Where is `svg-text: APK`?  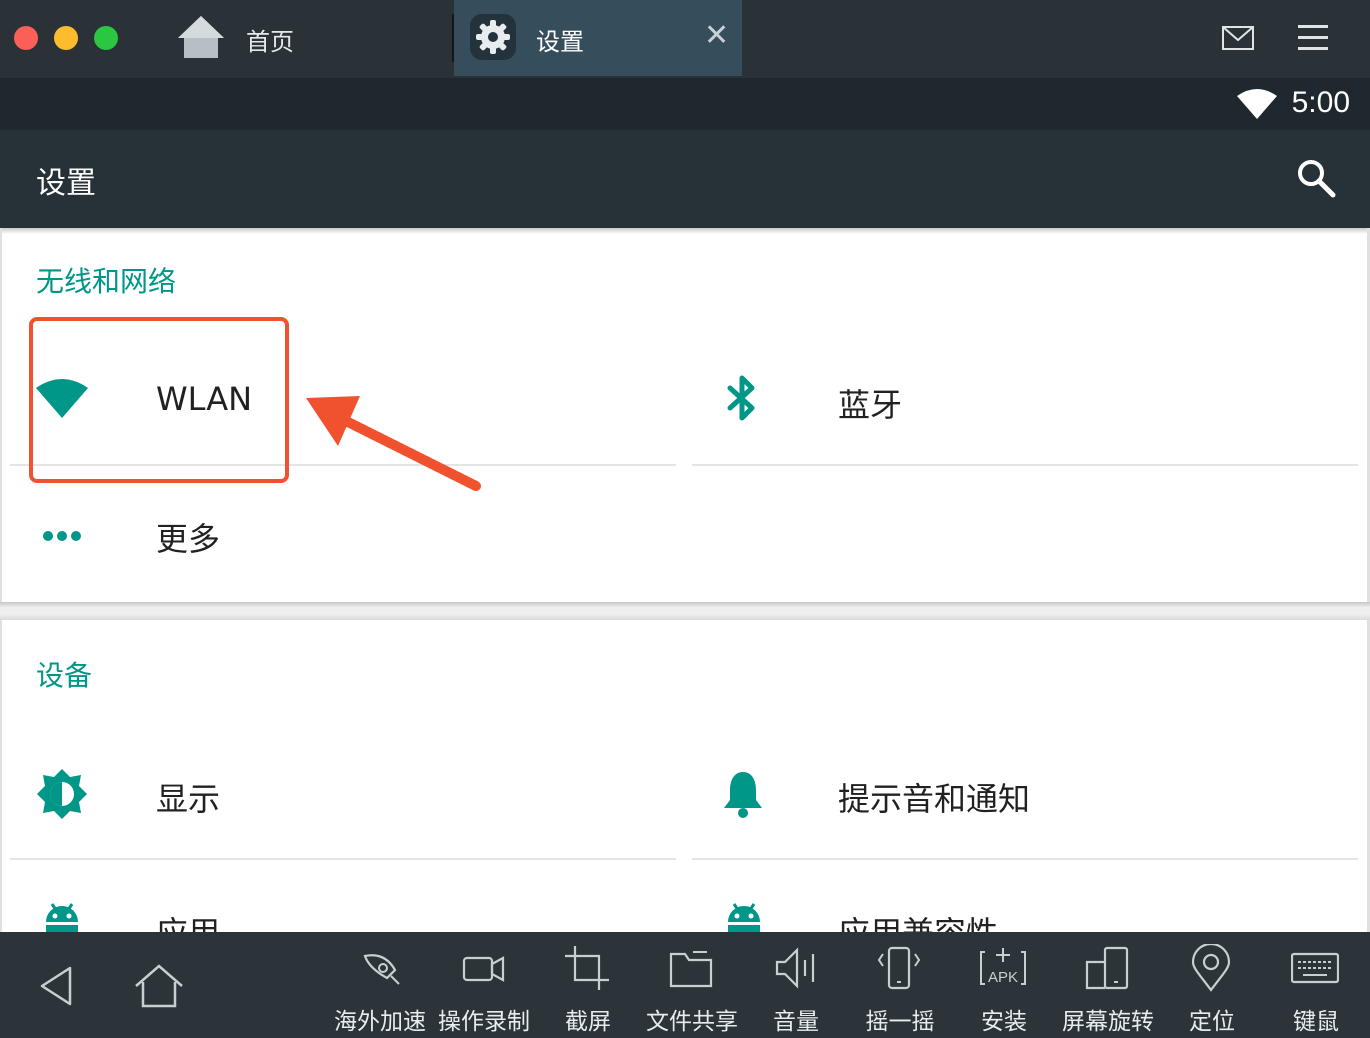
svg-text: APK is located at coordinates (1003, 977).